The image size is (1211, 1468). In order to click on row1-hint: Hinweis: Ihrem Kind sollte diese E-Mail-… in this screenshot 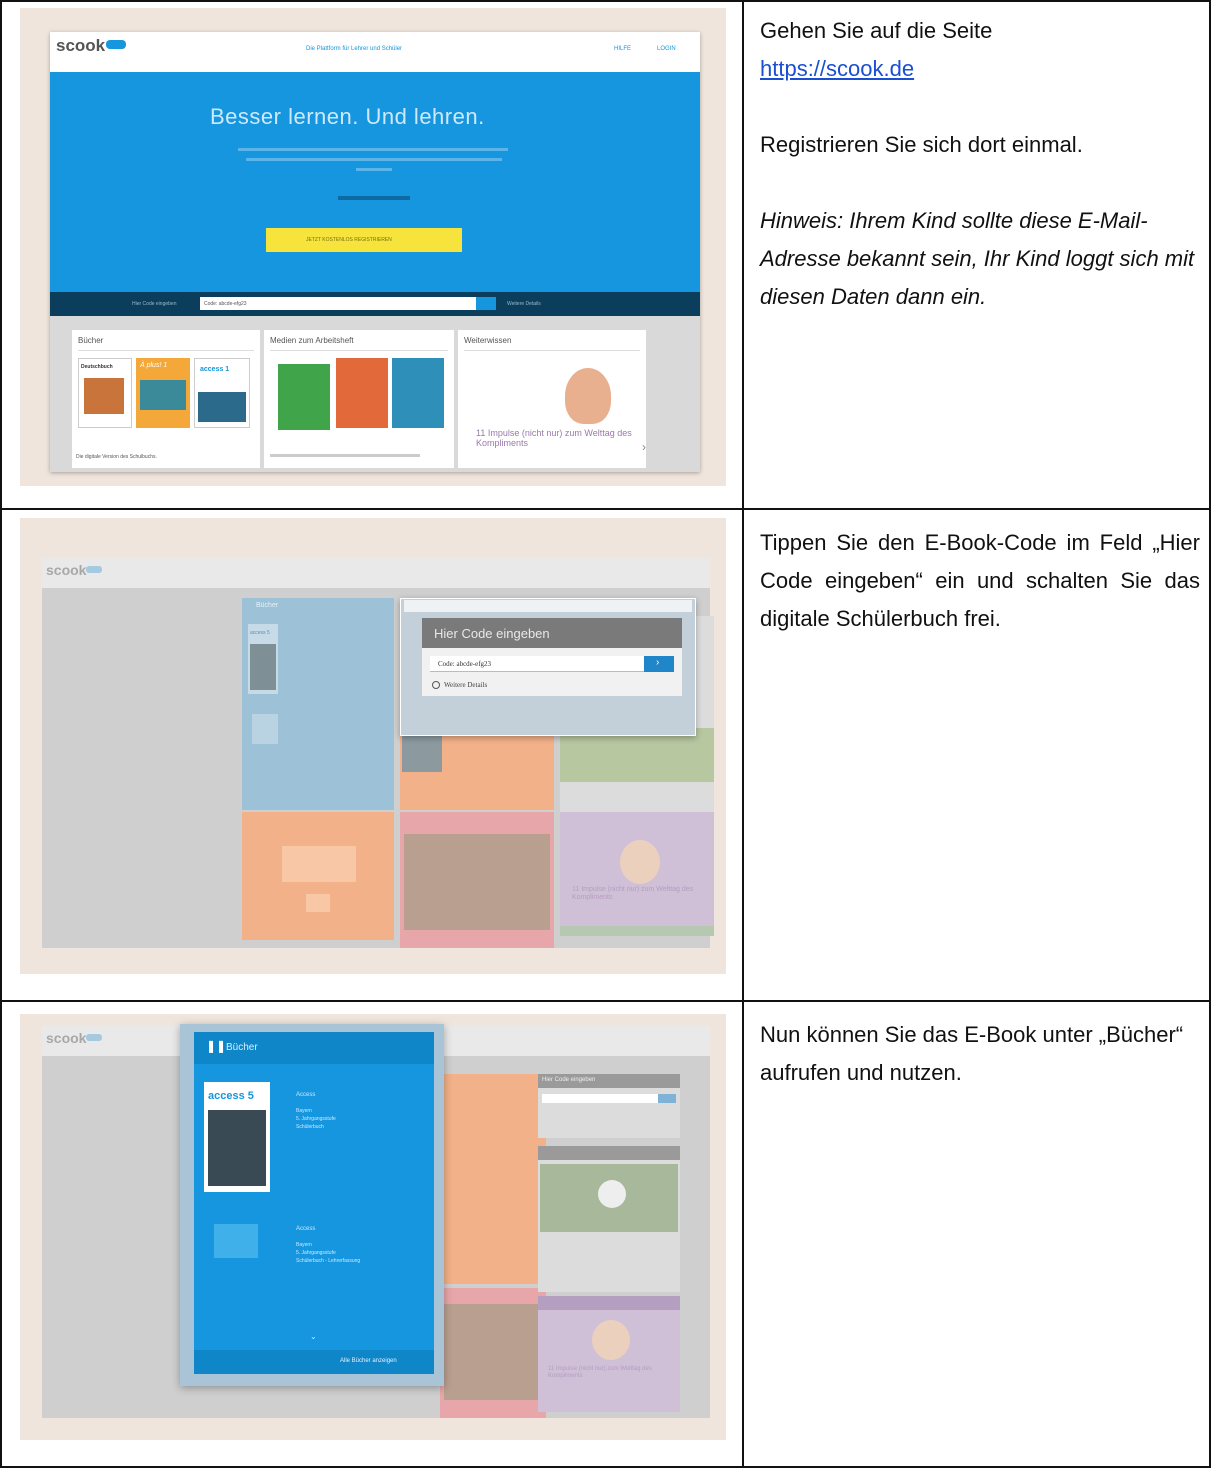, I will do `click(977, 258)`.